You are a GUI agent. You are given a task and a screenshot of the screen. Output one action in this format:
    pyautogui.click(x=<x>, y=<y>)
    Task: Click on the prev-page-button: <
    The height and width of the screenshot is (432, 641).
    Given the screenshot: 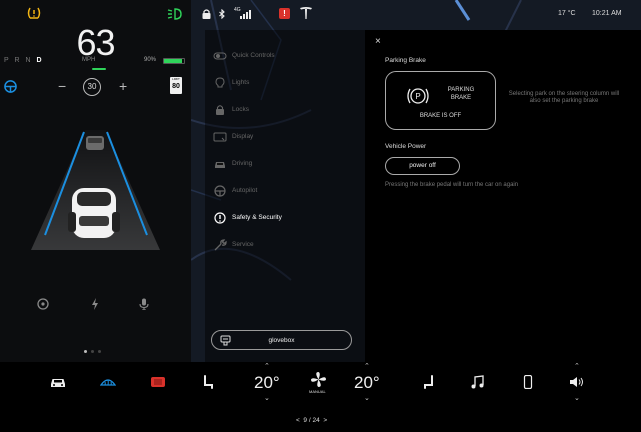 What is the action you would take?
    pyautogui.click(x=298, y=420)
    